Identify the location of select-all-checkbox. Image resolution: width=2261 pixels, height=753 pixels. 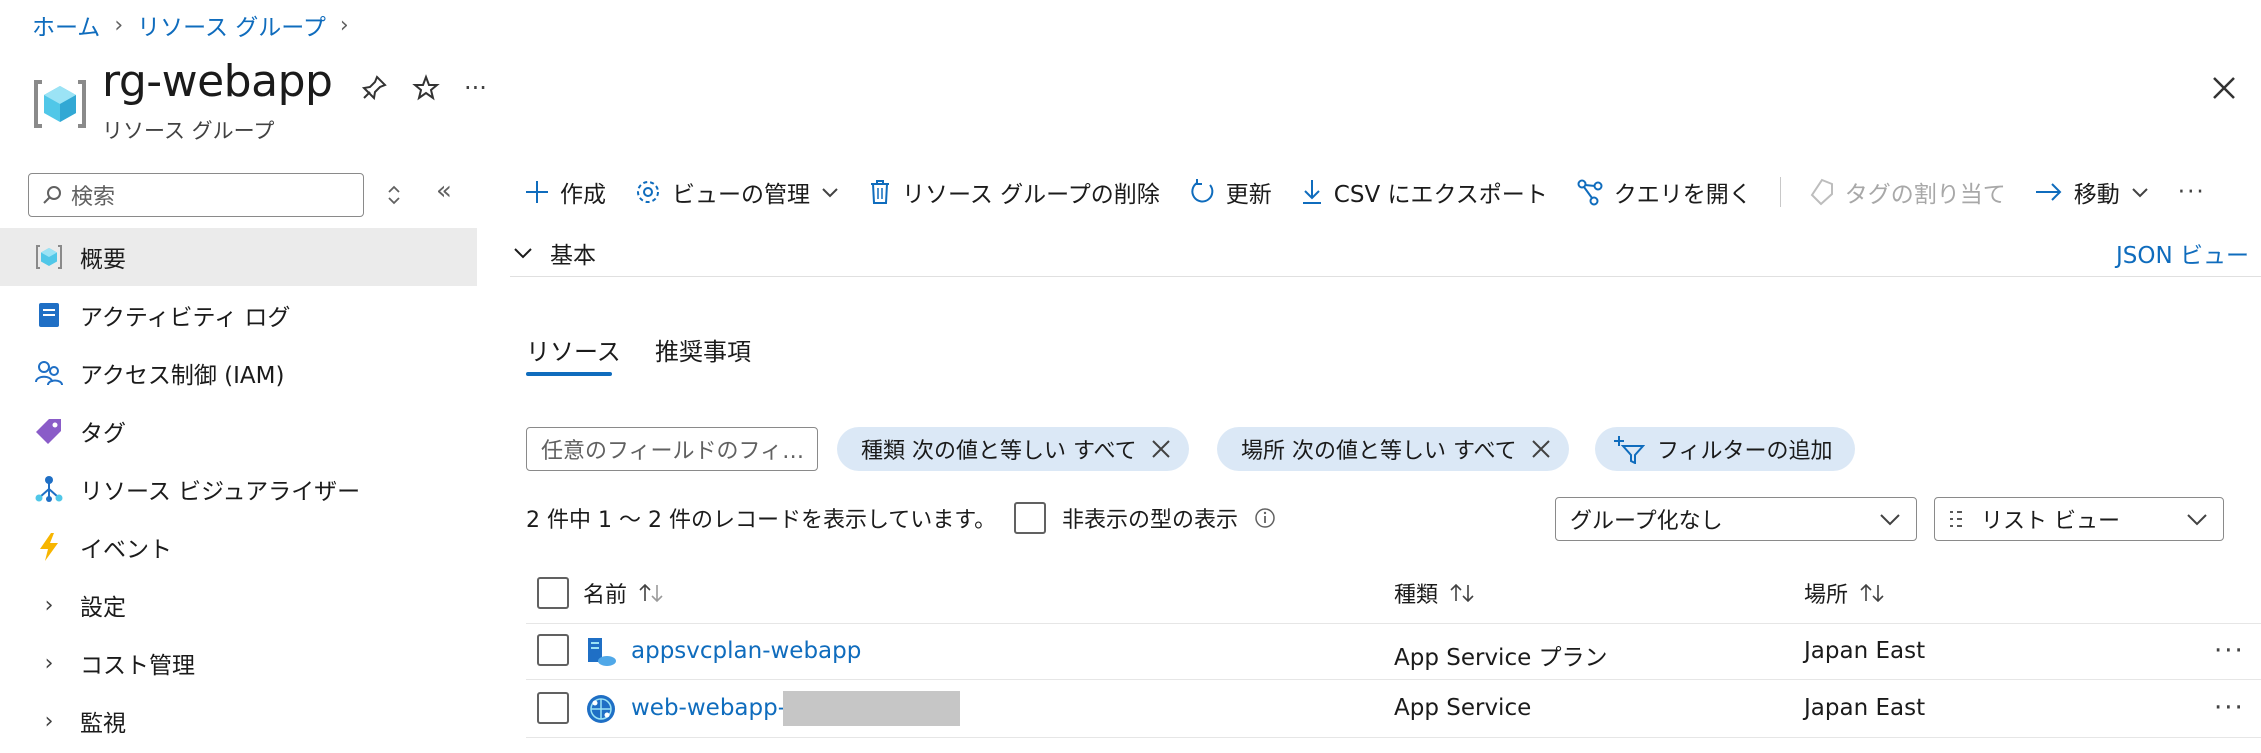
(553, 593).